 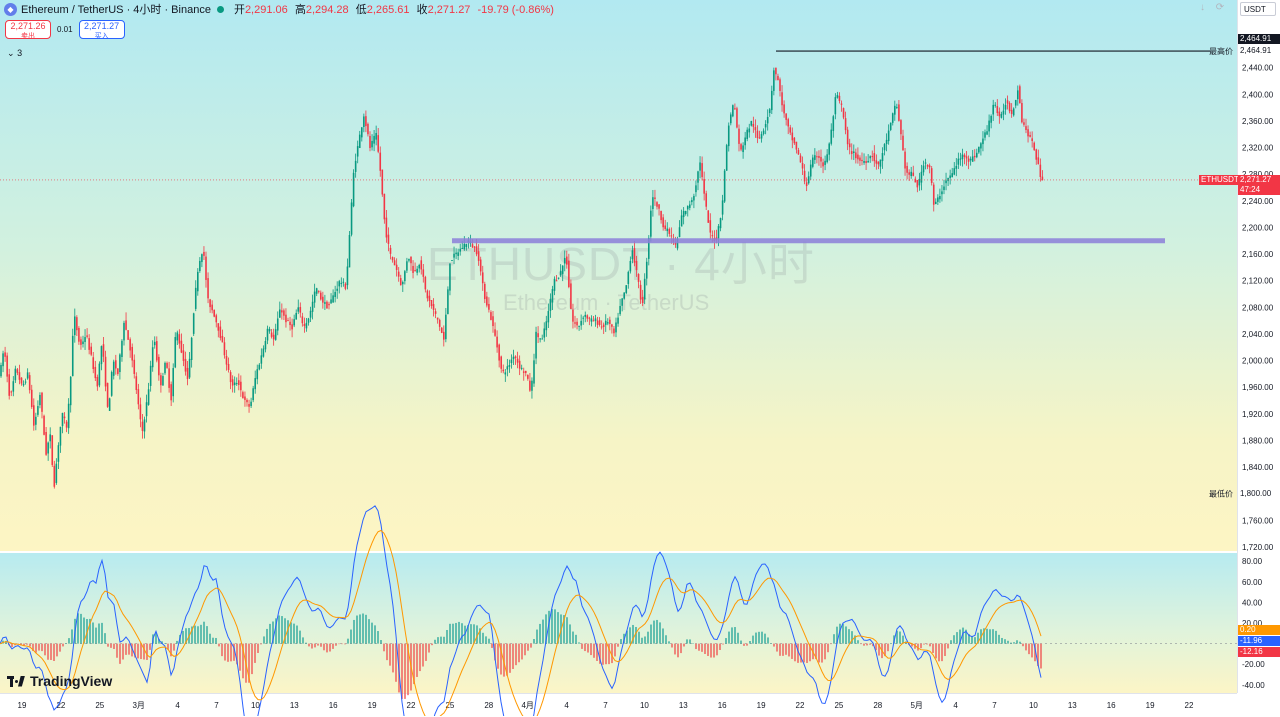 What do you see at coordinates (28, 26) in the screenshot?
I see `sell-price: 2,271.26` at bounding box center [28, 26].